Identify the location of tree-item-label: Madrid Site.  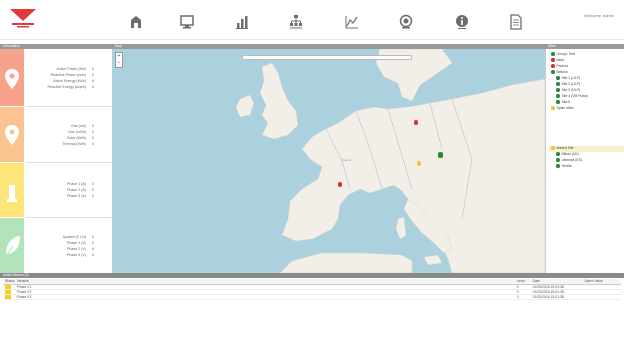
(565, 148).